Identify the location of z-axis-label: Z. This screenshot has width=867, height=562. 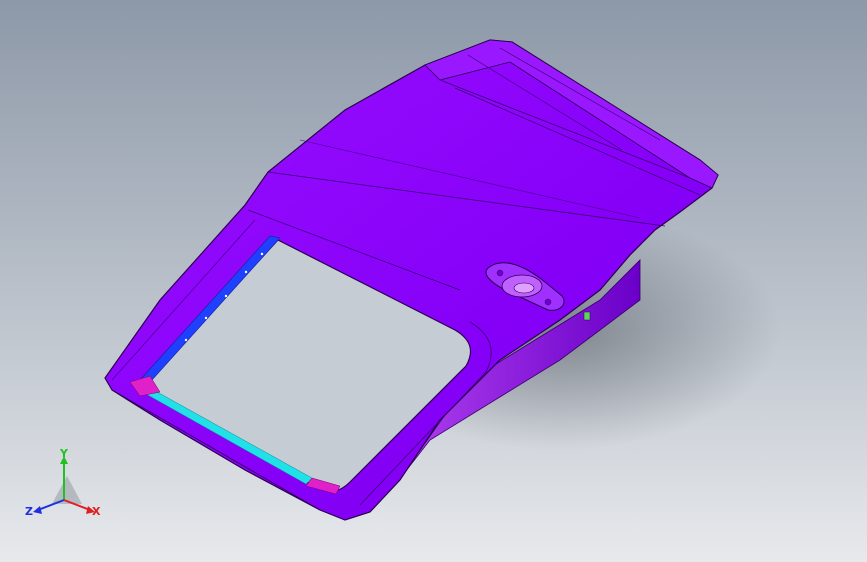
(29, 511).